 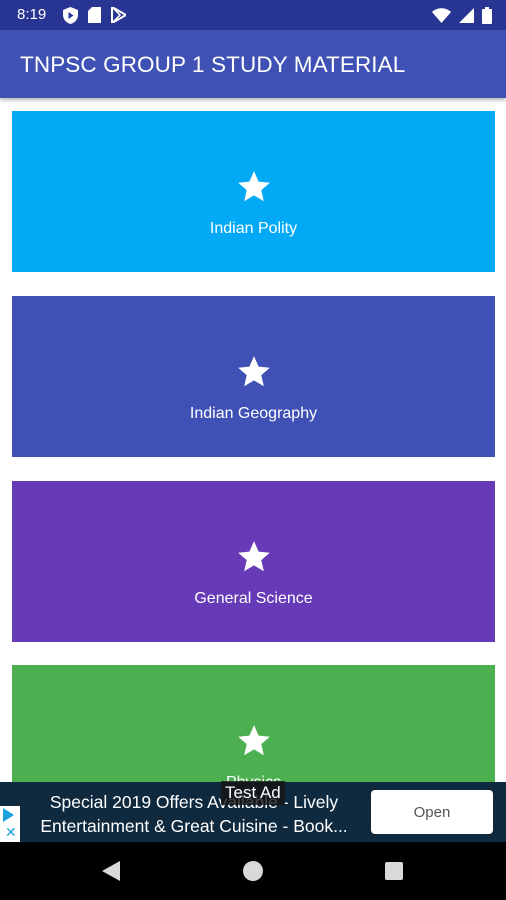 I want to click on test-ad-label: Test Ad, so click(x=253, y=793).